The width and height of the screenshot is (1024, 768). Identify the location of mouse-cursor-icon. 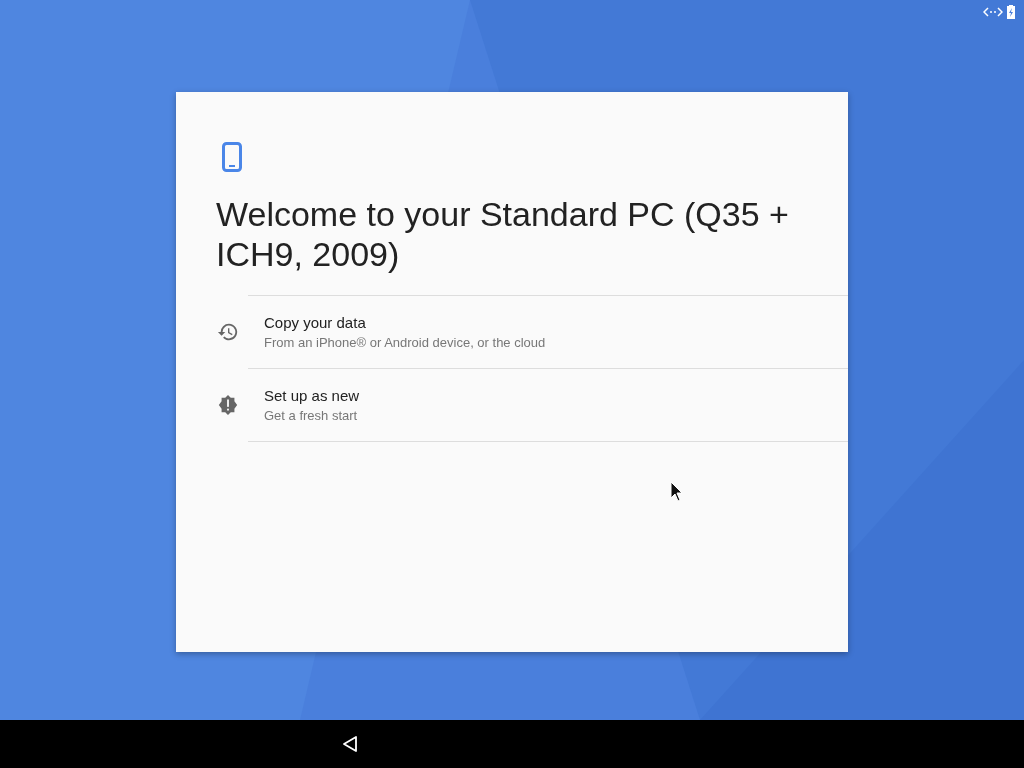
(677, 492).